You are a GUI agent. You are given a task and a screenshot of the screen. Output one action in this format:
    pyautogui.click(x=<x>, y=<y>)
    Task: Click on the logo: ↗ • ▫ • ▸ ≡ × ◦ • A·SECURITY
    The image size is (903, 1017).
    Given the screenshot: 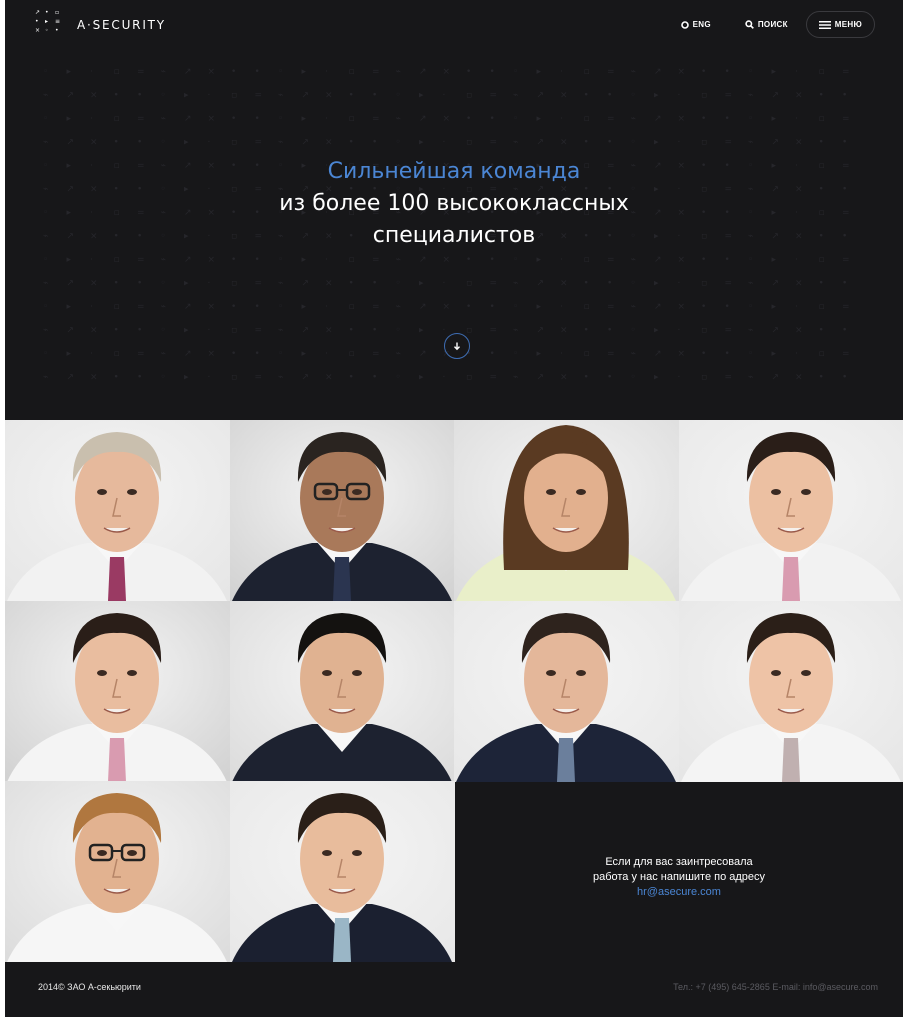 What is the action you would take?
    pyautogui.click(x=100, y=25)
    